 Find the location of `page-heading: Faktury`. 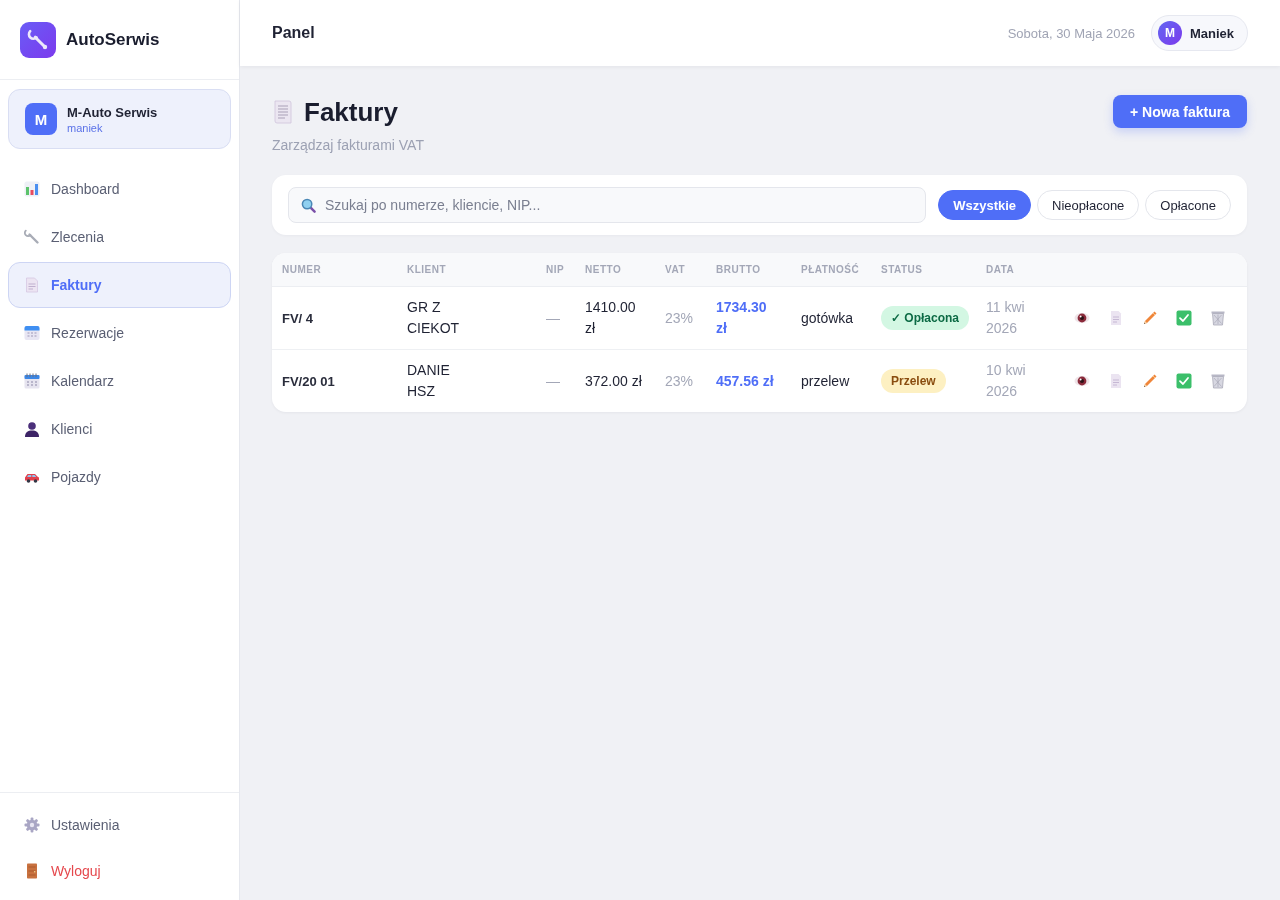

page-heading: Faktury is located at coordinates (351, 112).